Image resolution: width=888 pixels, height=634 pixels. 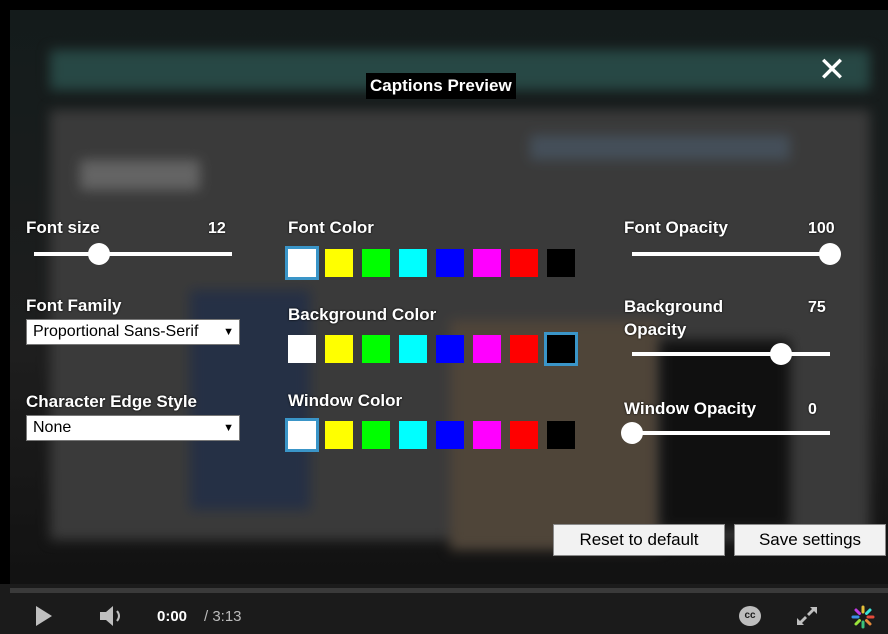 What do you see at coordinates (133, 428) in the screenshot?
I see `character-edge-style-select: None ▼` at bounding box center [133, 428].